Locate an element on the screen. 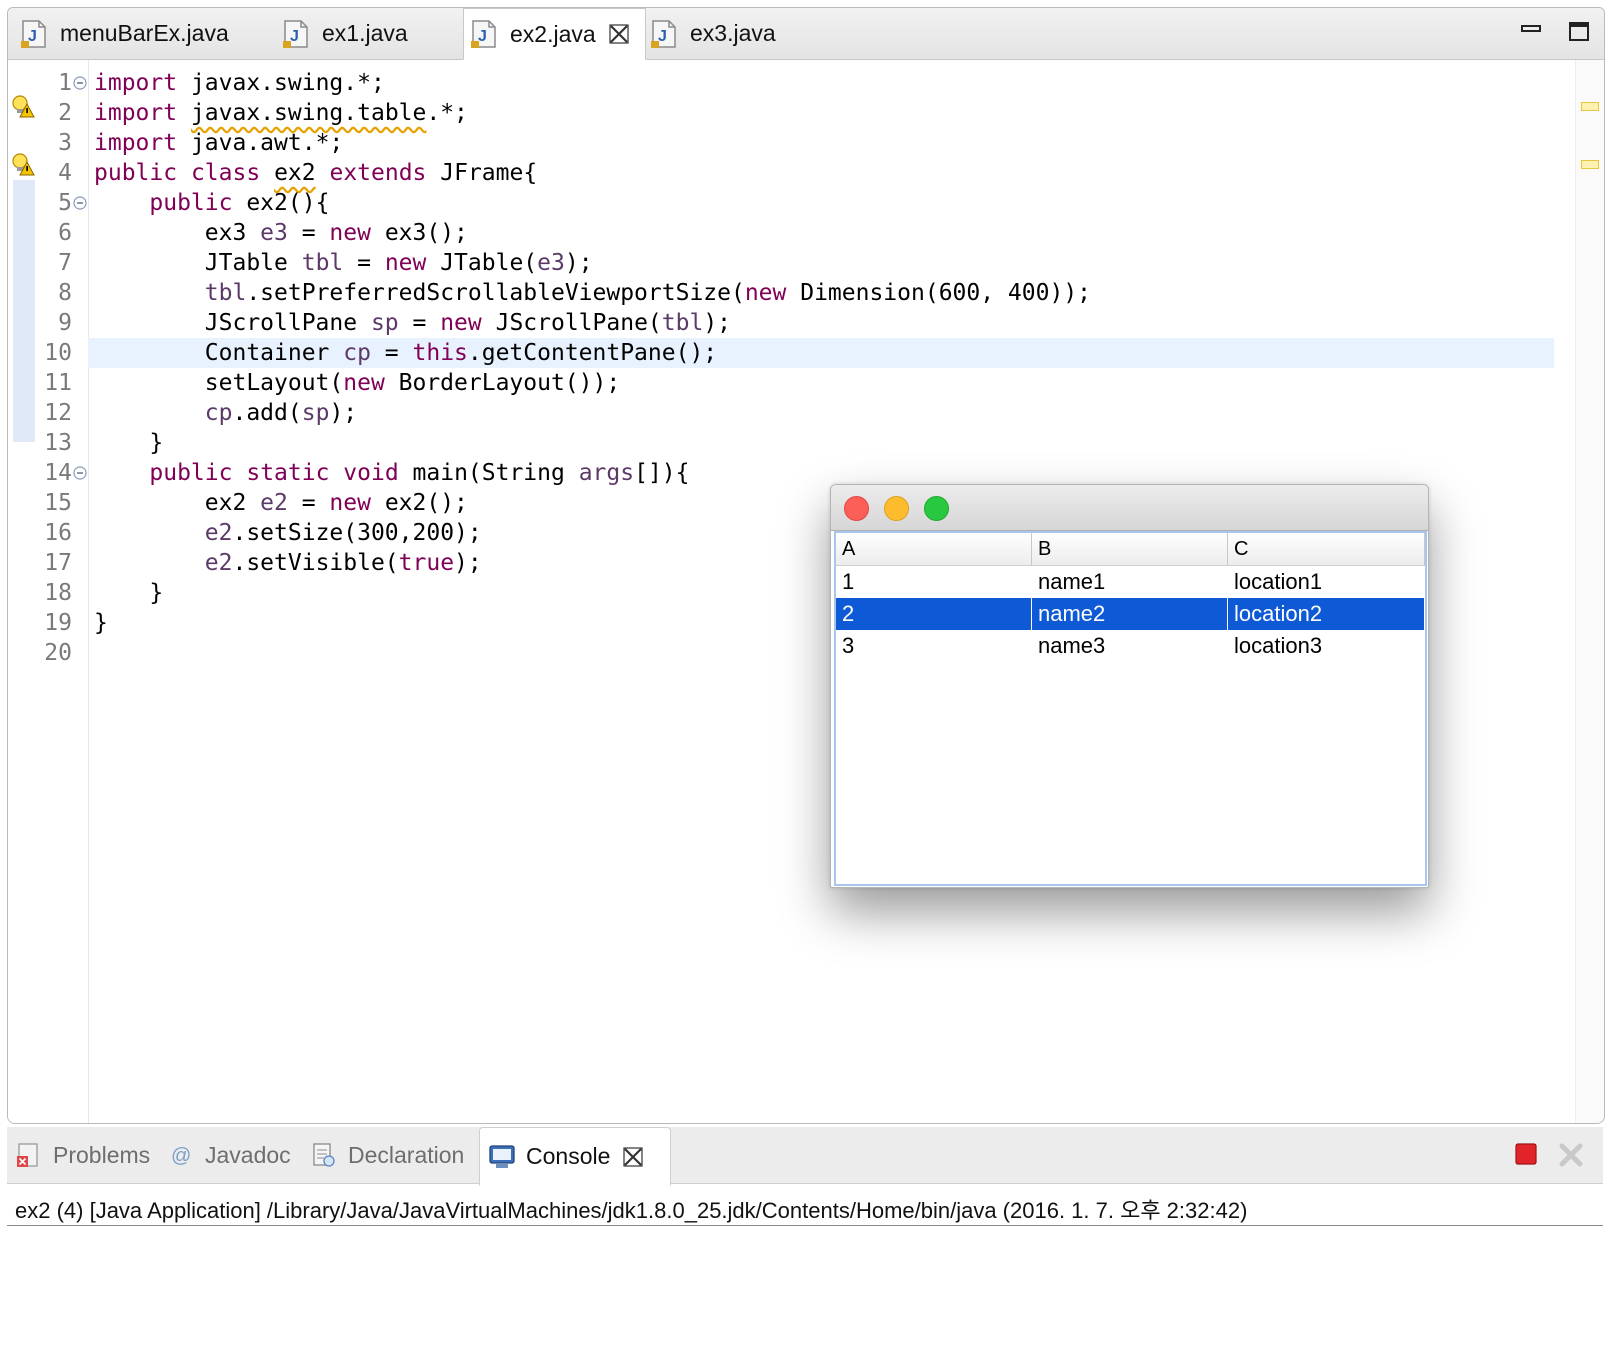  terminate-icon is located at coordinates (1526, 1154).